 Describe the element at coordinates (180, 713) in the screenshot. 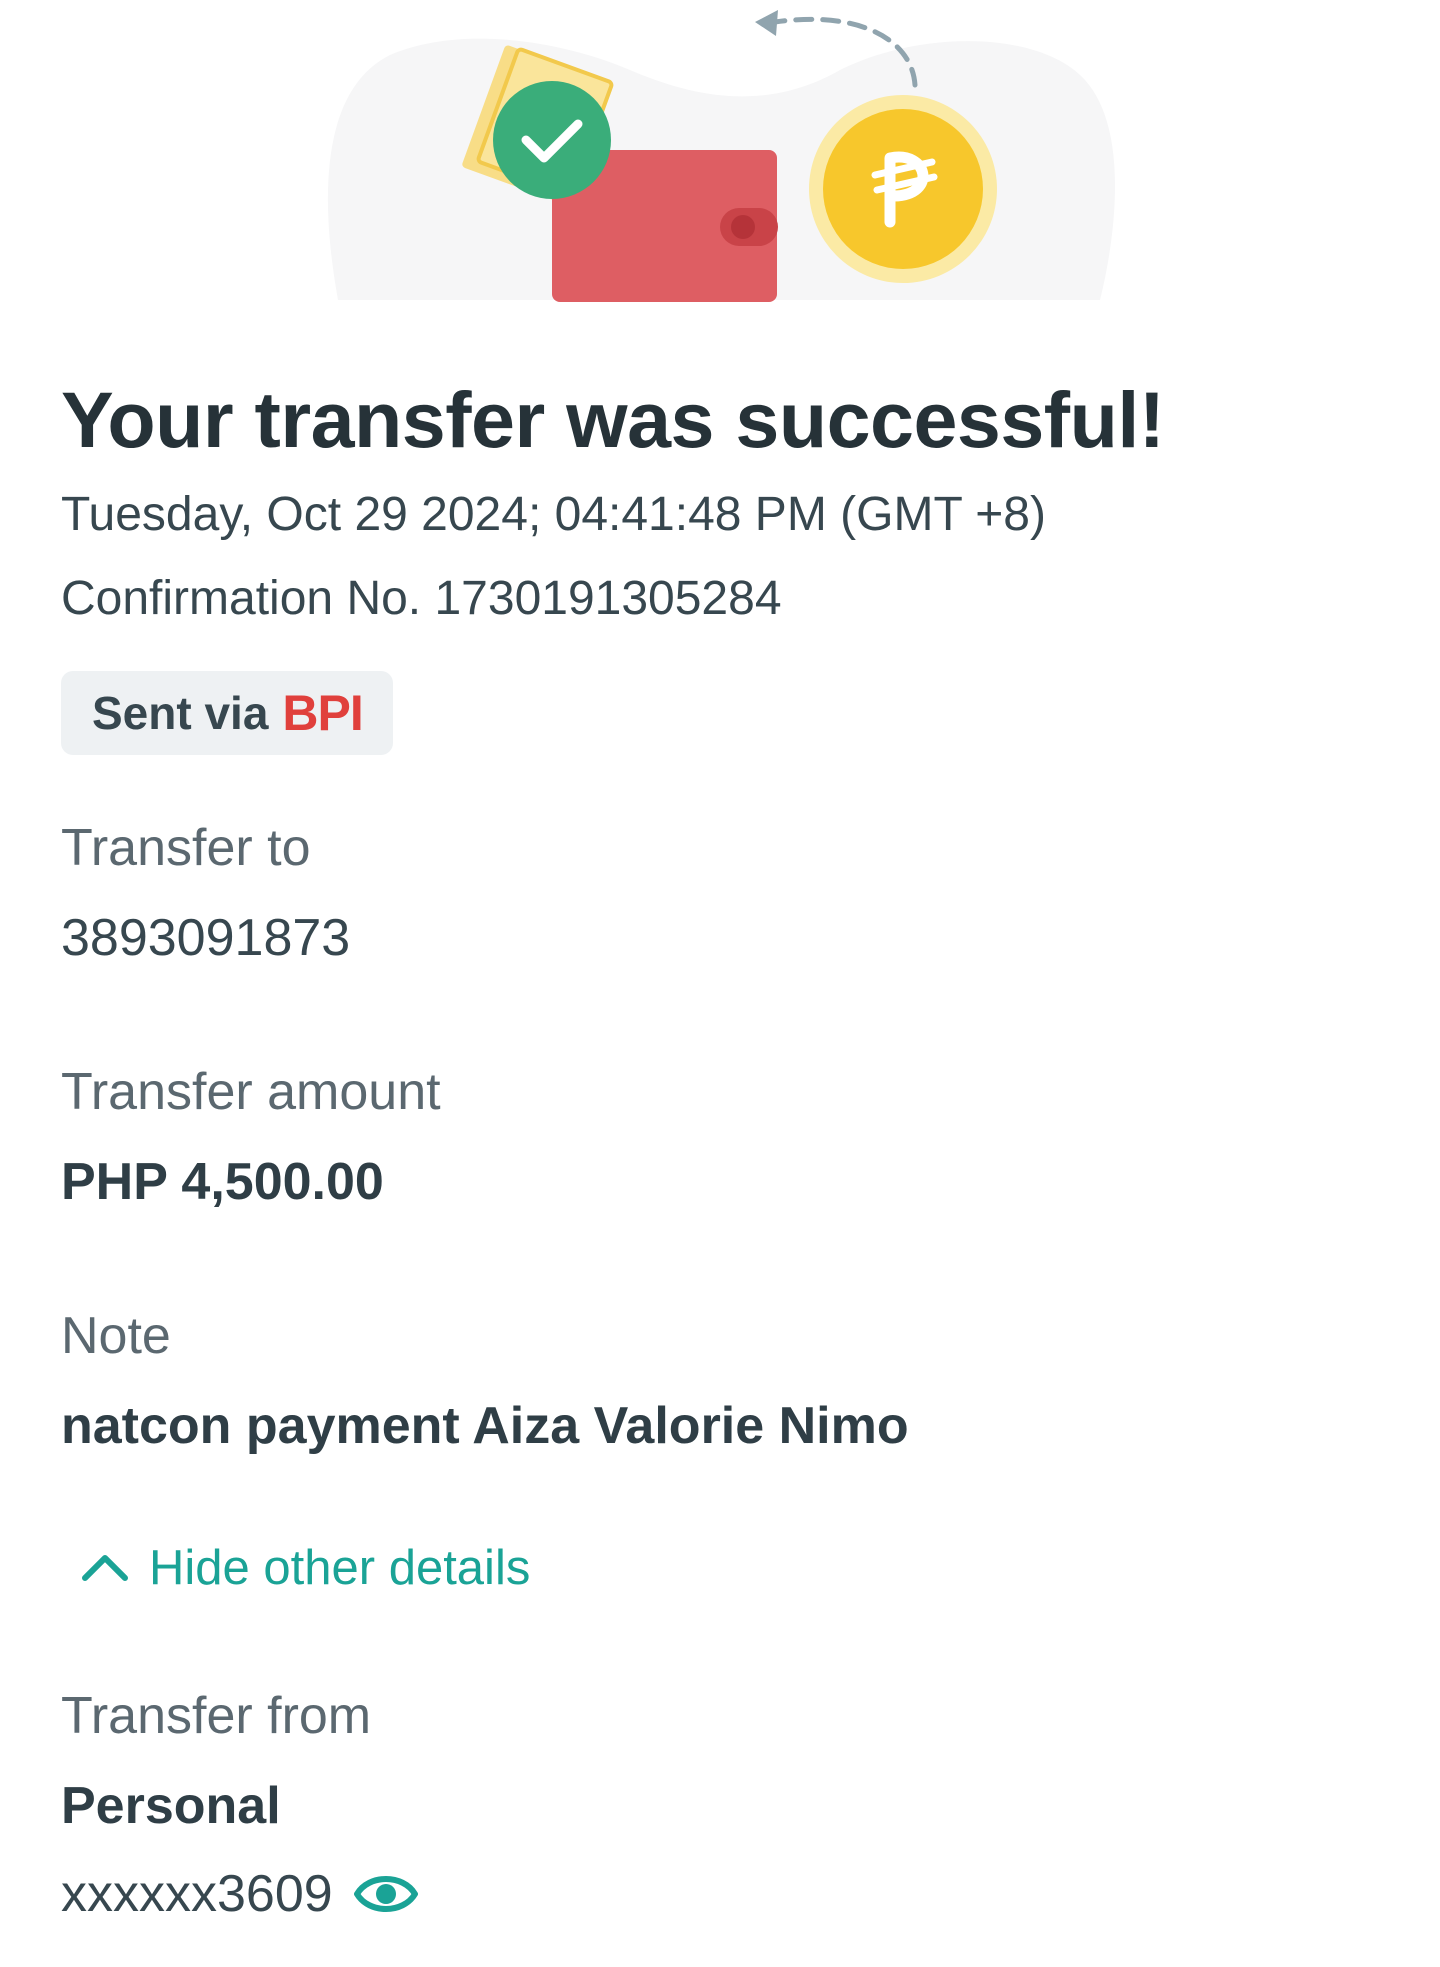

I see `sent-via-label: Sent via` at that location.